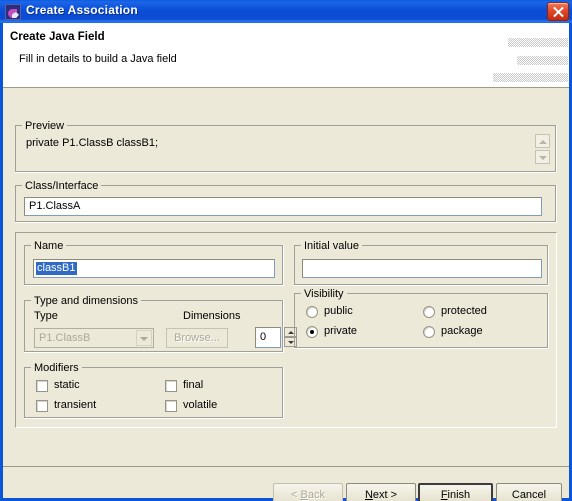 This screenshot has height=501, width=572. Describe the element at coordinates (46, 316) in the screenshot. I see `type-label: Type` at that location.